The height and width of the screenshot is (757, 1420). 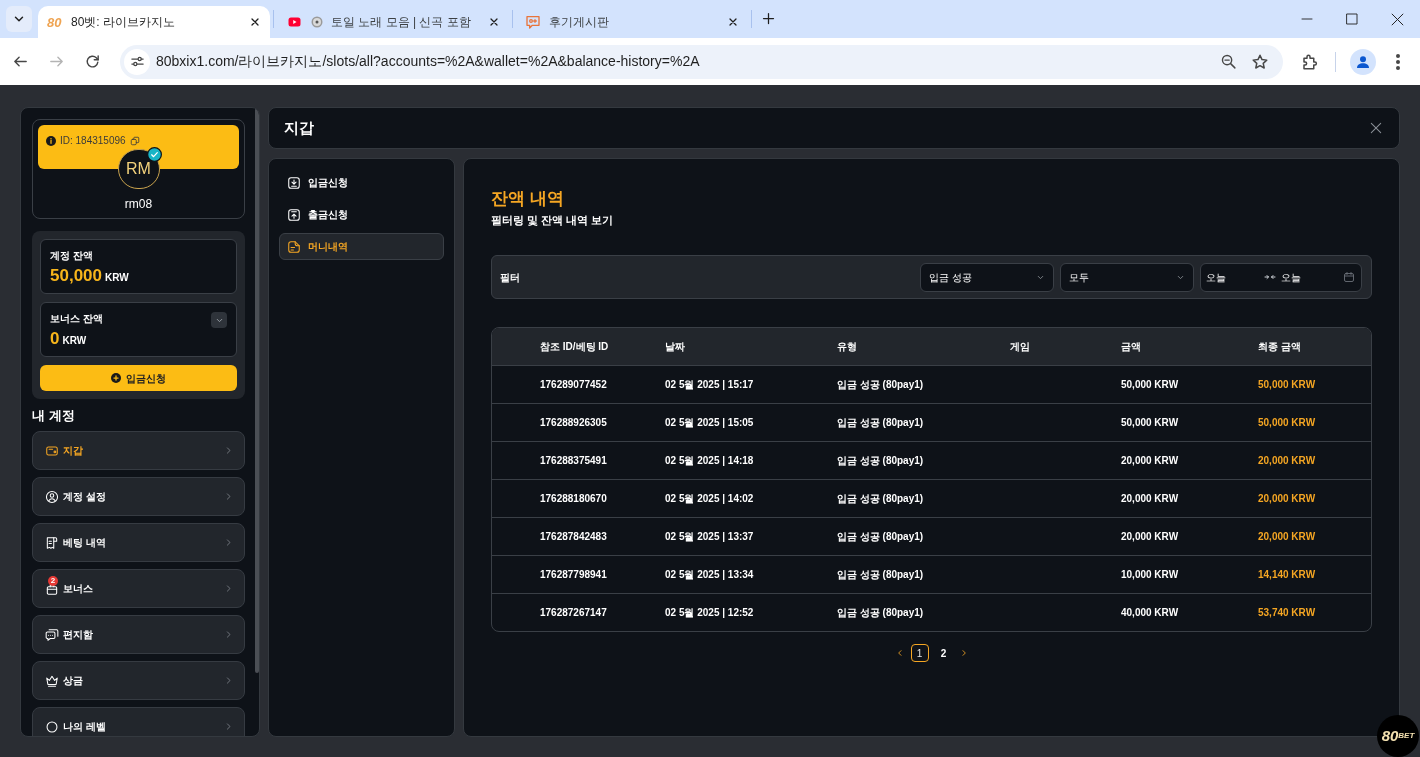 What do you see at coordinates (510, 277) in the screenshot?
I see `filter-label: 필터` at bounding box center [510, 277].